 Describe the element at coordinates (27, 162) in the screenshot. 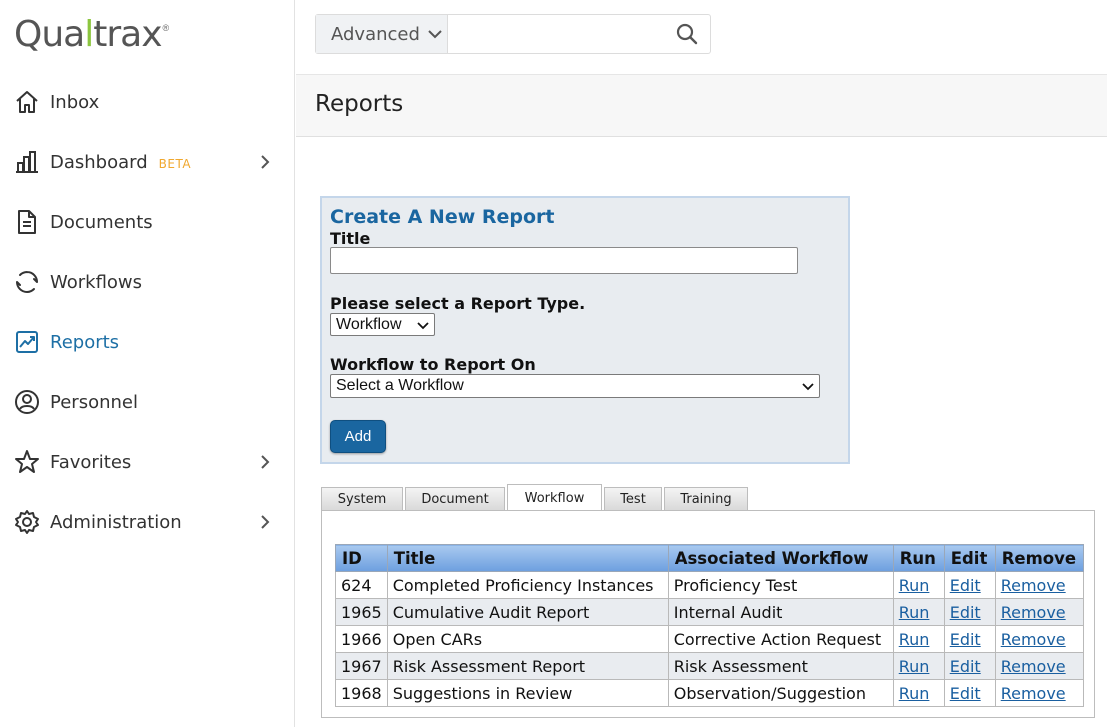

I see `bar-chart-icon` at that location.